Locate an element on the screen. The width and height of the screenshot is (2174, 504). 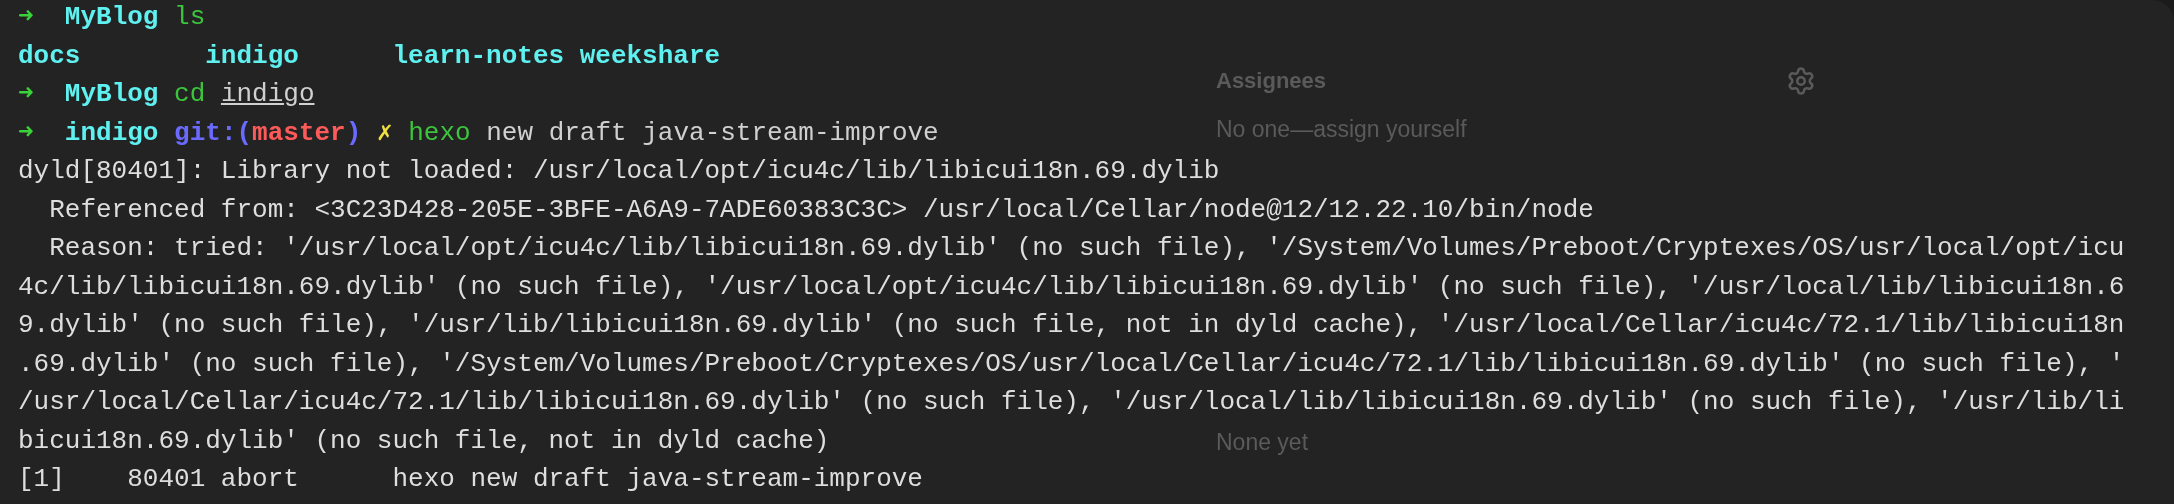
prompt-directory: indigo is located at coordinates (112, 132).